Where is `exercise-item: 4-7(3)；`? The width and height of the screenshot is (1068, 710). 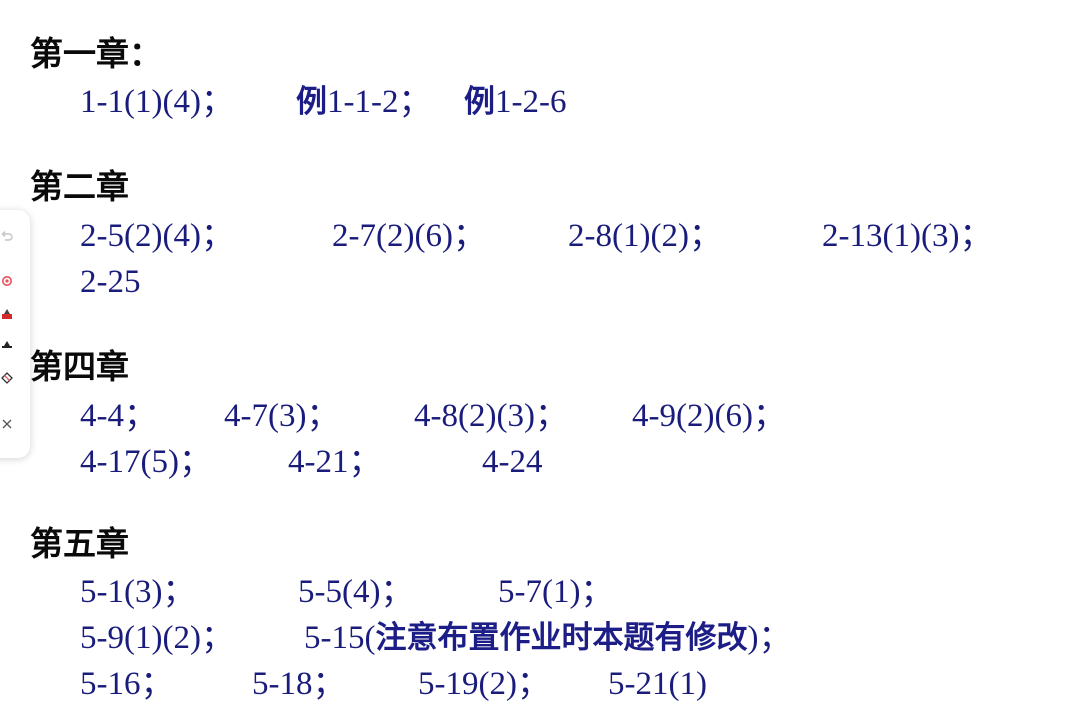 exercise-item: 4-7(3)； is located at coordinates (282, 416).